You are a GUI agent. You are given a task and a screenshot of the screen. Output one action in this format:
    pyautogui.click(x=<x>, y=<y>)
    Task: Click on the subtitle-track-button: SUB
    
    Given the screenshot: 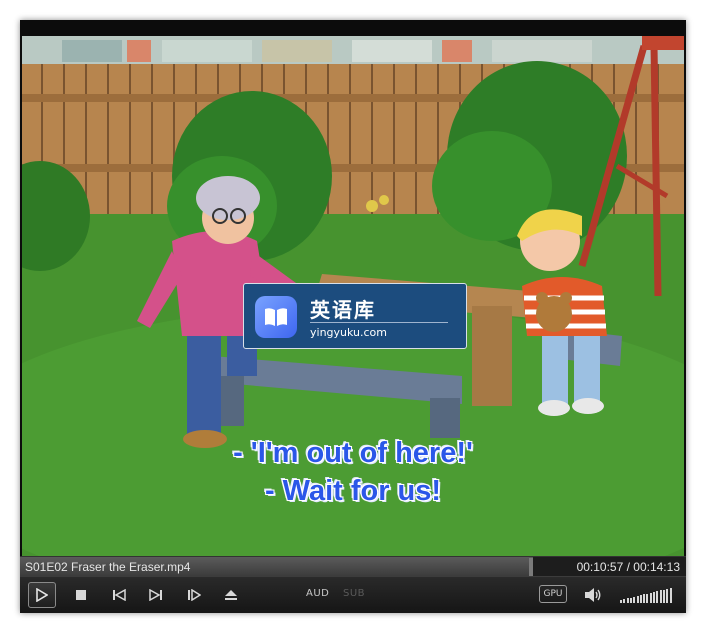 What is the action you would take?
    pyautogui.click(x=354, y=593)
    